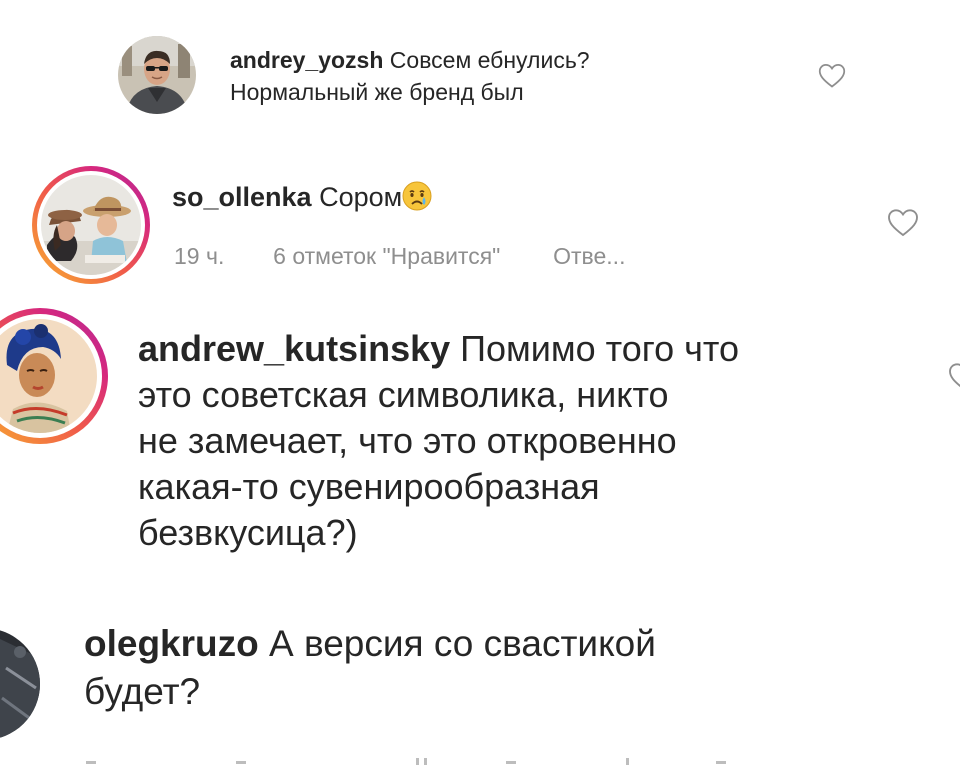  I want to click on comment-line-2: это советская символика, никто, so click(403, 394).